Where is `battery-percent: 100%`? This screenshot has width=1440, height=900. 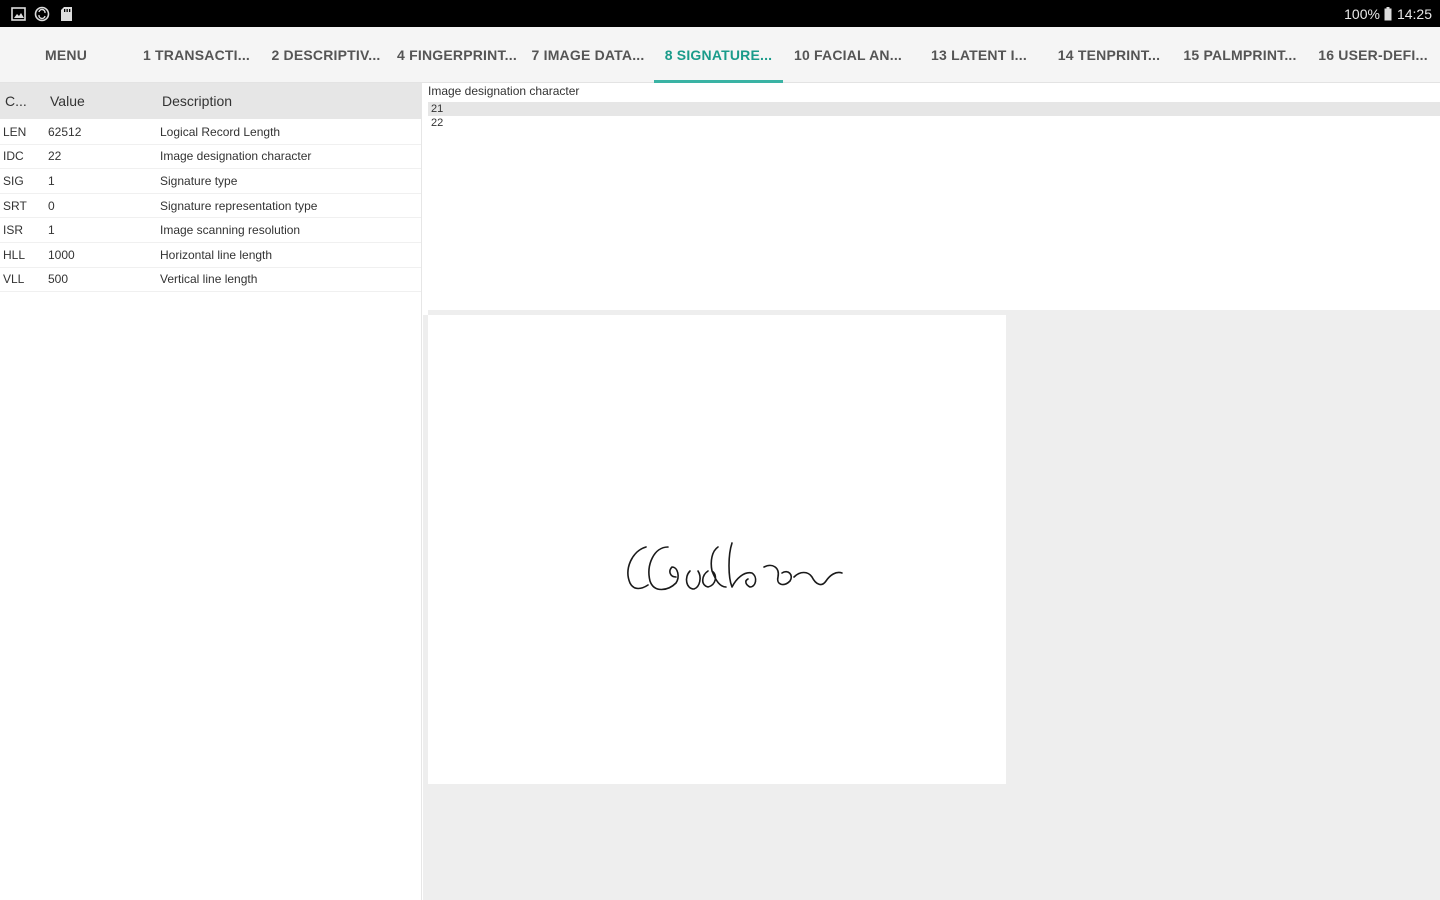
battery-percent: 100% is located at coordinates (1362, 13).